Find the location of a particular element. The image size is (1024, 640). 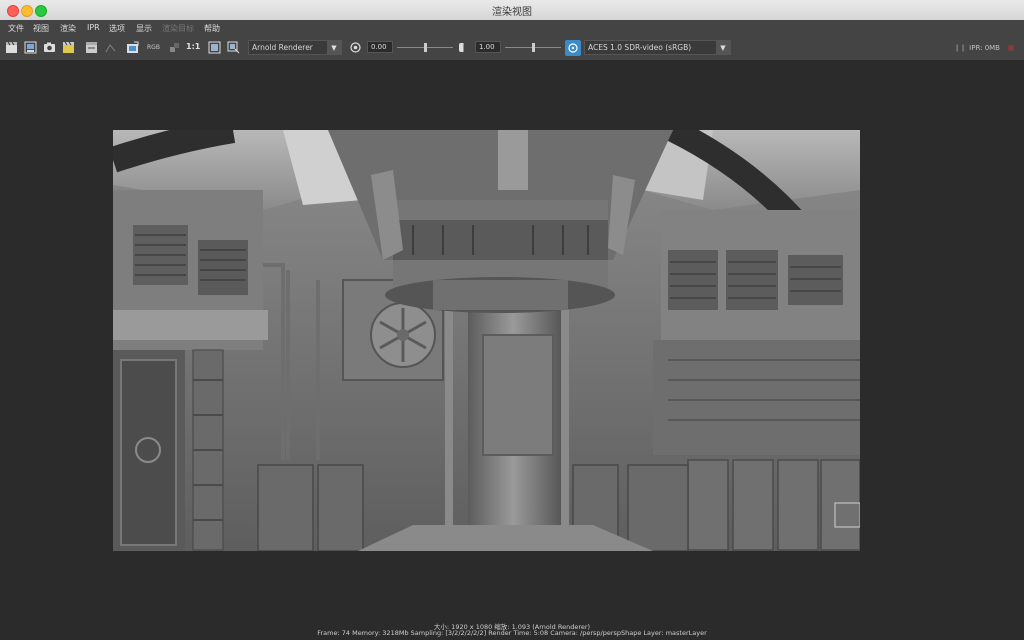

exposure-slider-handle is located at coordinates (425, 47).